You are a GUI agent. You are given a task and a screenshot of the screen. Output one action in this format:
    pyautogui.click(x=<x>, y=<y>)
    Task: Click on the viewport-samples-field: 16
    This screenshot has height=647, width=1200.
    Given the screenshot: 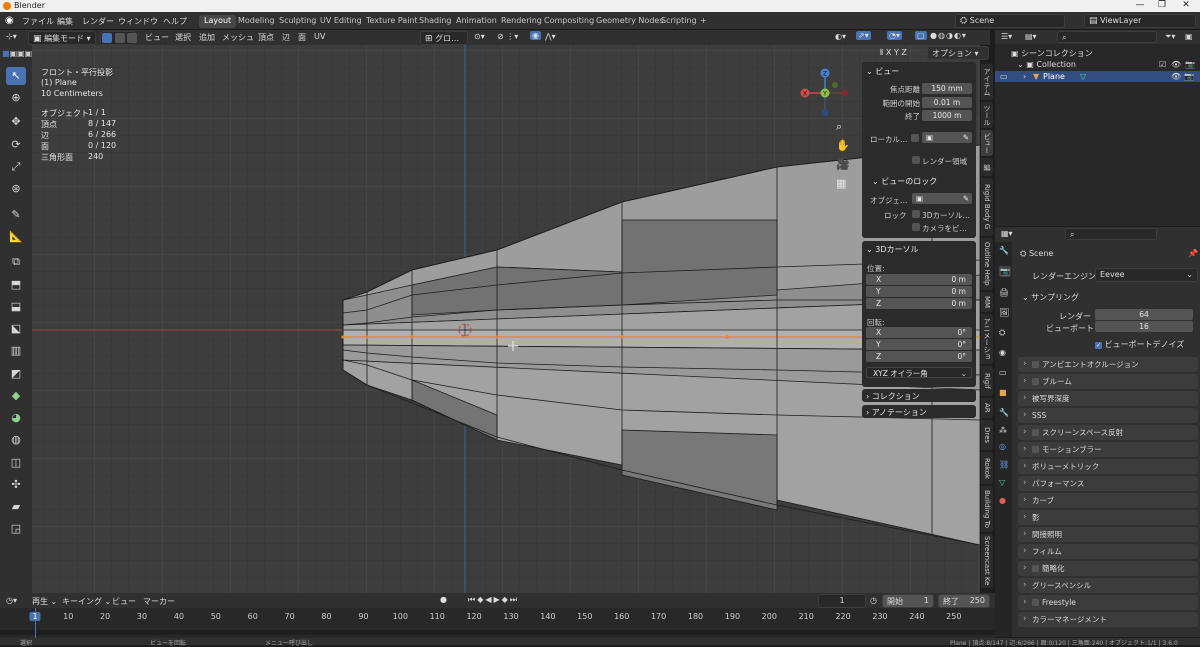 What is the action you would take?
    pyautogui.click(x=1144, y=326)
    